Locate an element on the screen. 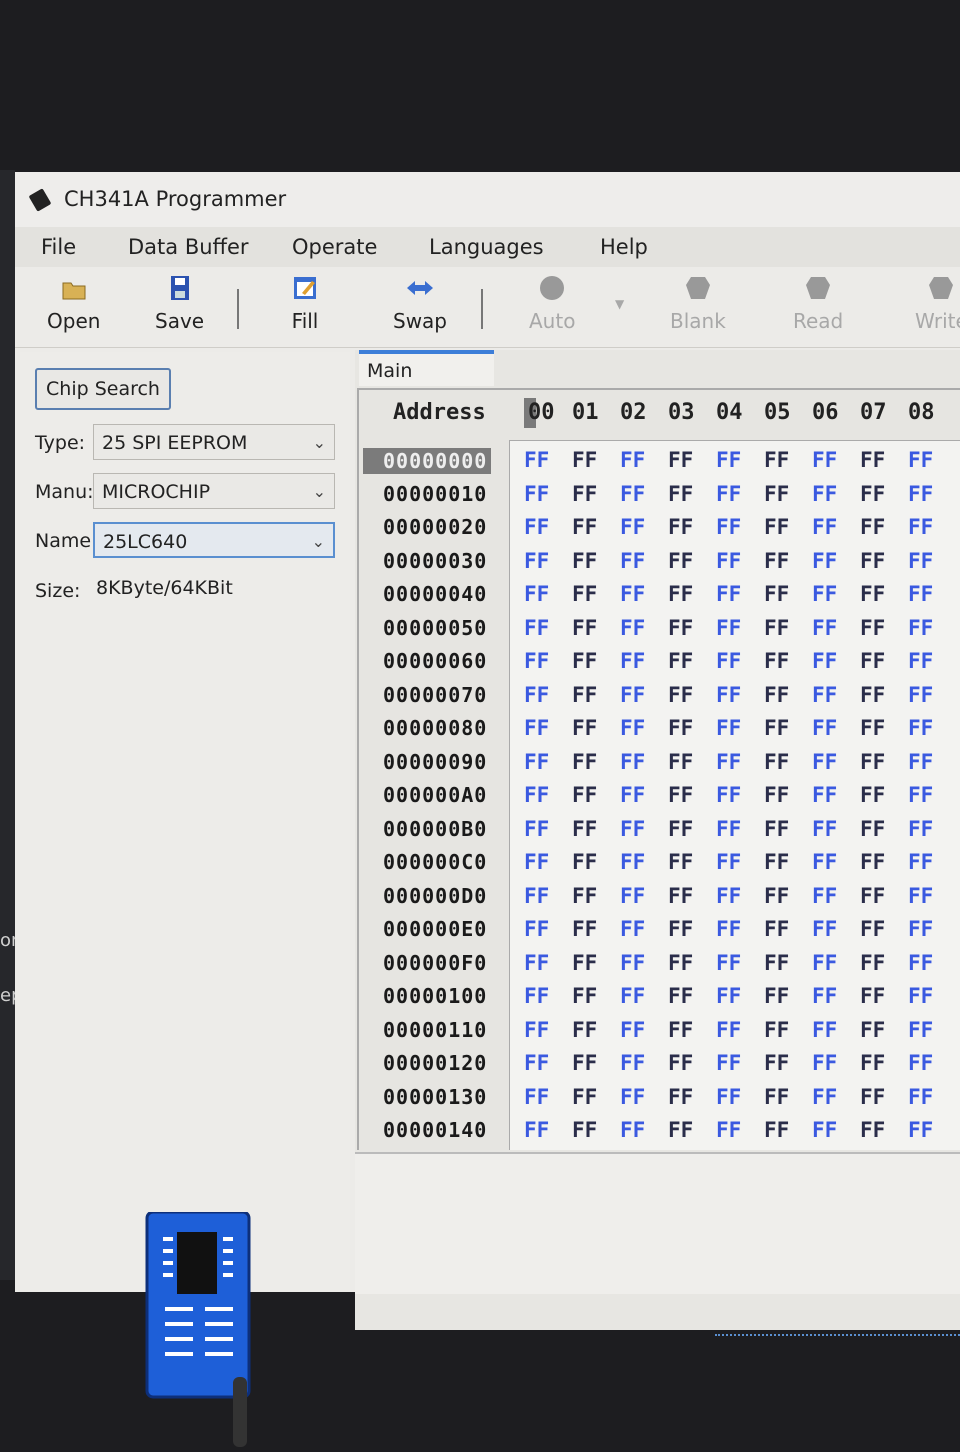  row-address: 000000A0 is located at coordinates (435, 795).